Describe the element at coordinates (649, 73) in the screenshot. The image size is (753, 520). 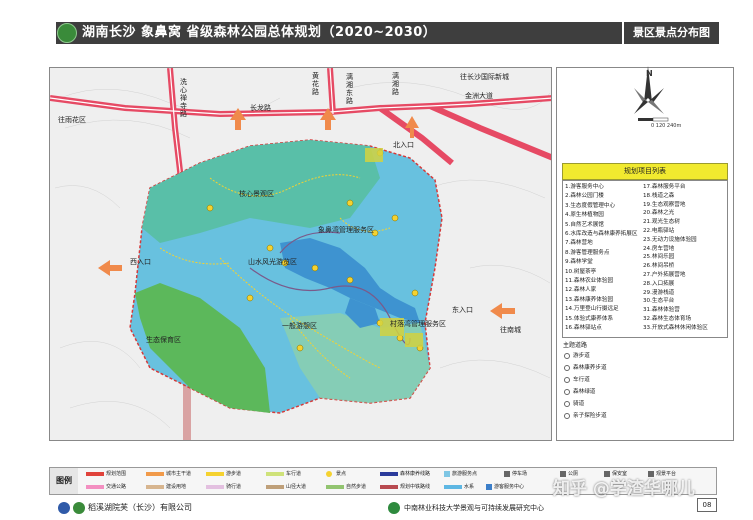
I see `north-label: N` at that location.